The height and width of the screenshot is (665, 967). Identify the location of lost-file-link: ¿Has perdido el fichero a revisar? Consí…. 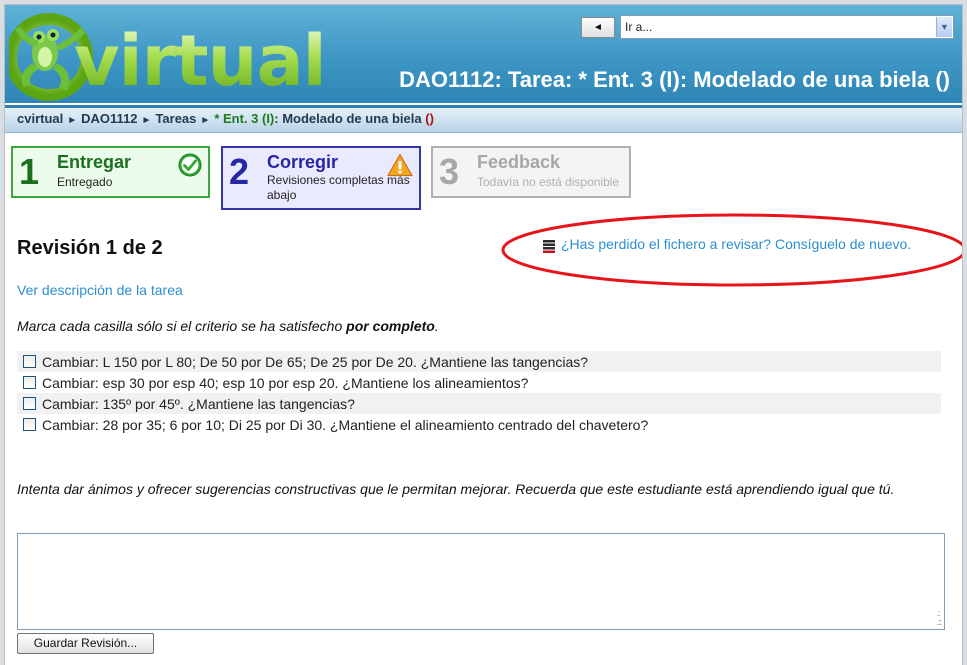
(727, 244).